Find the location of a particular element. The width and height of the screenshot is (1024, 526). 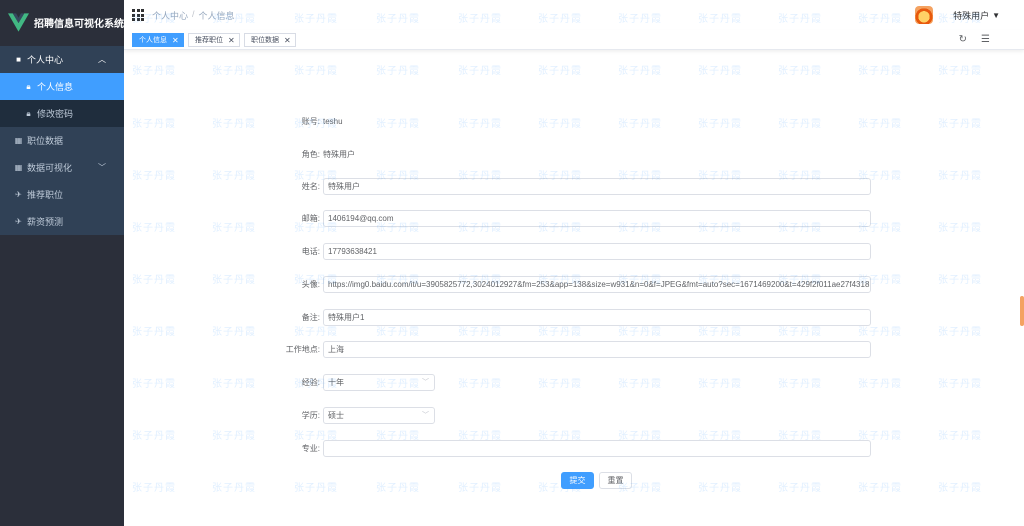

form-row-education: 学历: 硕士 ﹀ is located at coordinates (574, 415).